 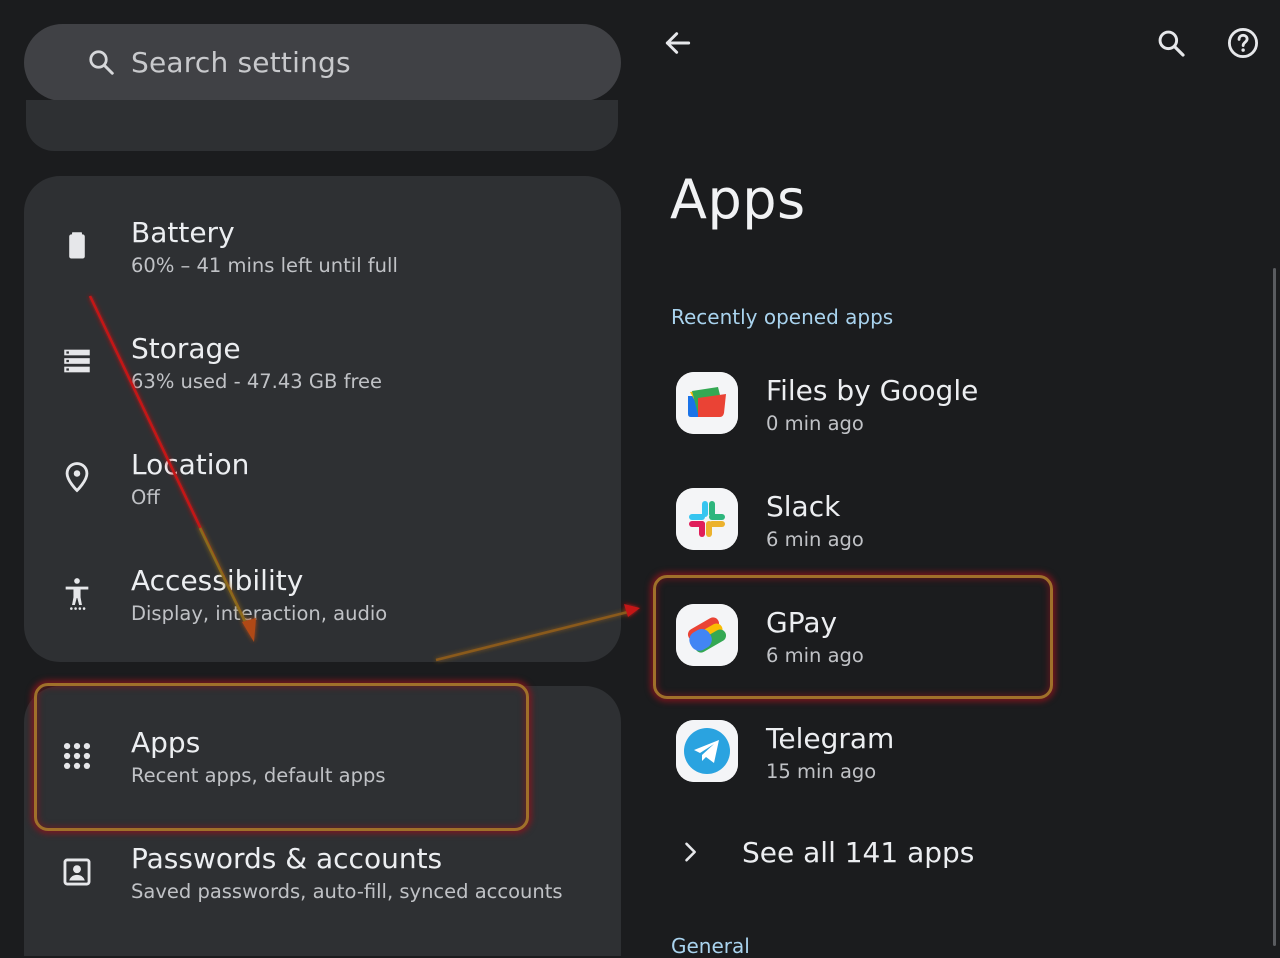 What do you see at coordinates (678, 43) in the screenshot?
I see `back-arrow-icon` at bounding box center [678, 43].